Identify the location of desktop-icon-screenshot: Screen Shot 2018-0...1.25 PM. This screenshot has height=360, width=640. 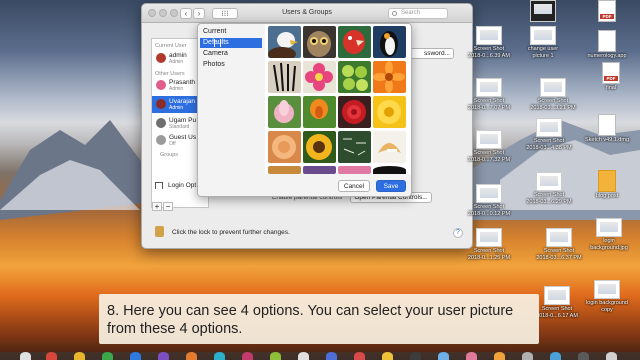
(489, 244).